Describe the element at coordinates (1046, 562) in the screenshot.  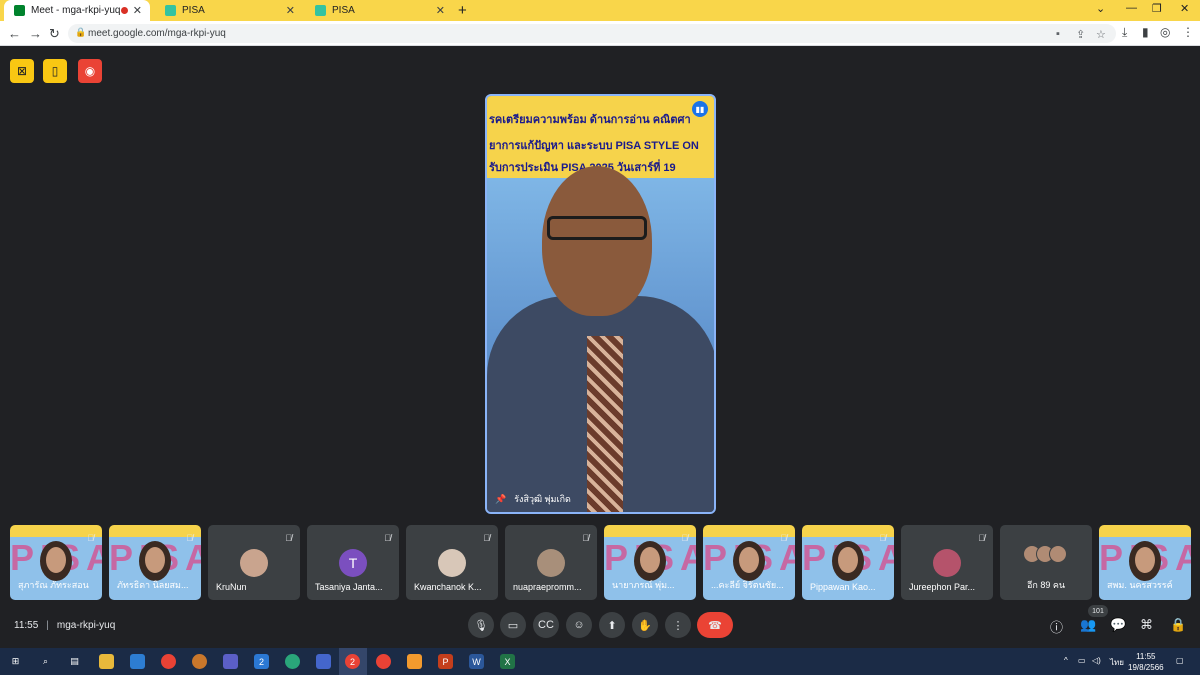
I see `more-participants-tile: อีก 89 คน` at that location.